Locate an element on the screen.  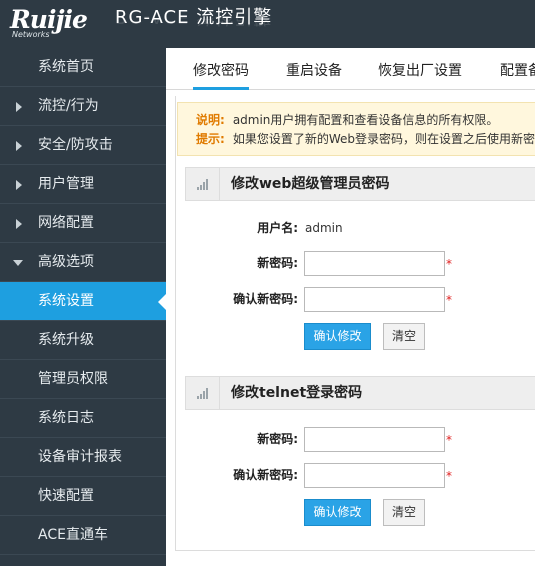
sidebar-item-label: 流控/行为 is located at coordinates (68, 106).